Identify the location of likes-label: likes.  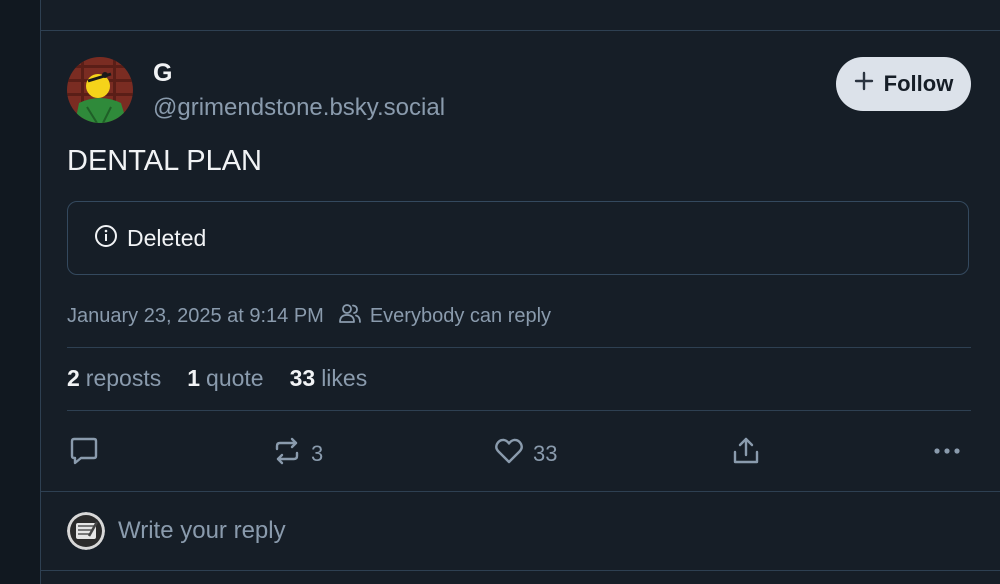
(344, 378).